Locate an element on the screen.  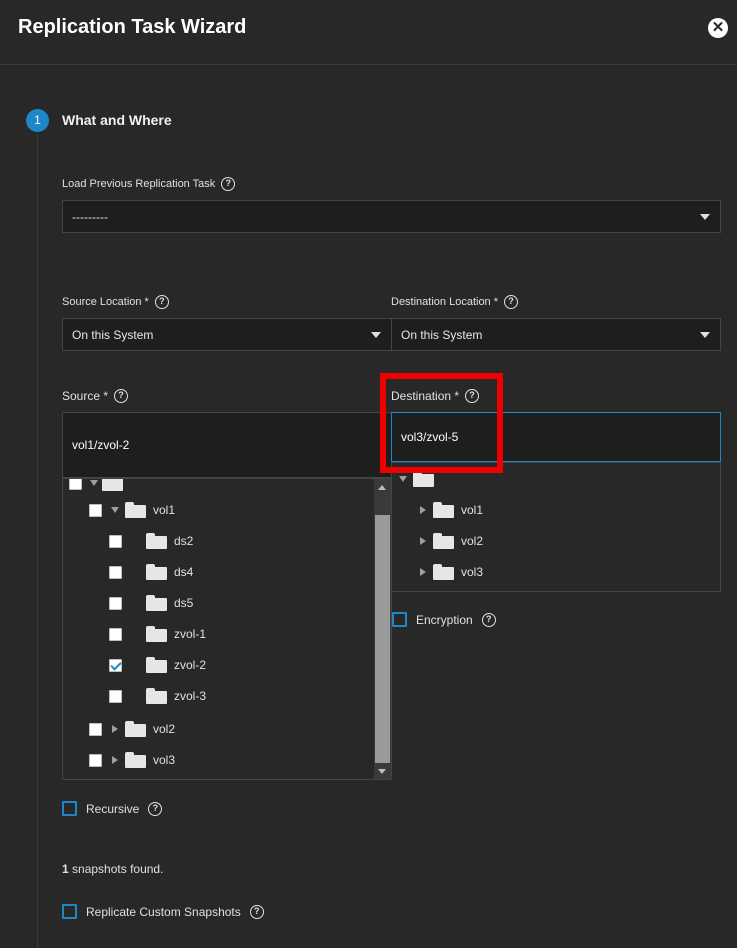
tree-node-vol2: vol2 is located at coordinates (132, 729).